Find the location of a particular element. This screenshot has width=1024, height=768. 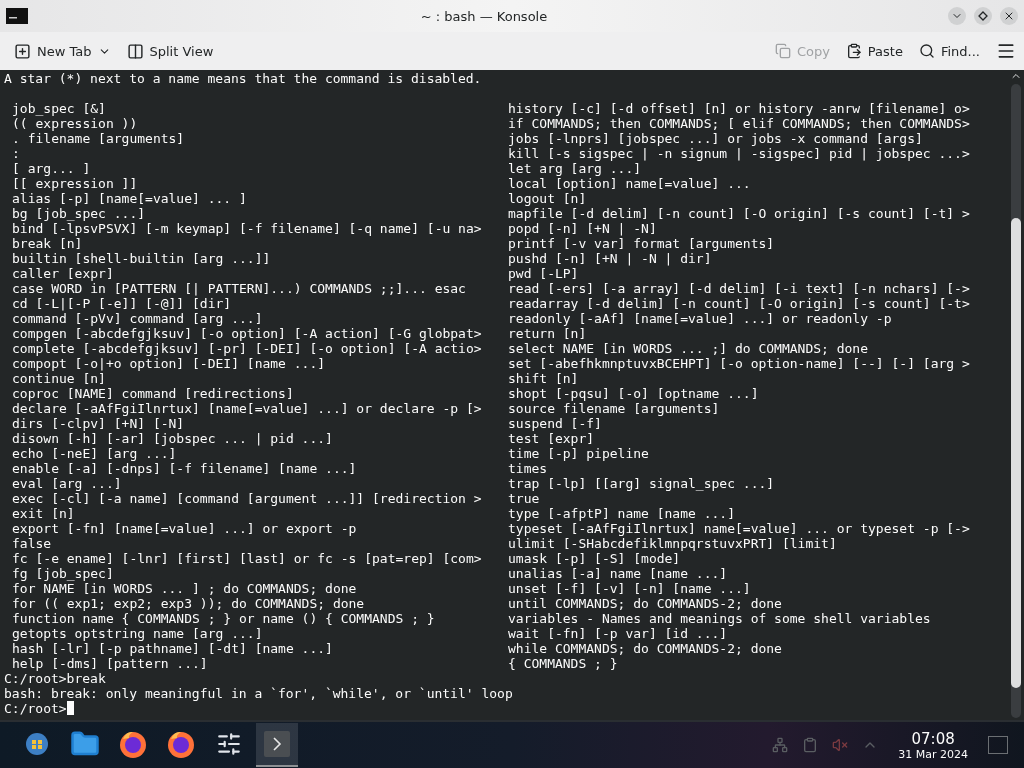

terminal-line: suspend [-f] is located at coordinates (555, 423).